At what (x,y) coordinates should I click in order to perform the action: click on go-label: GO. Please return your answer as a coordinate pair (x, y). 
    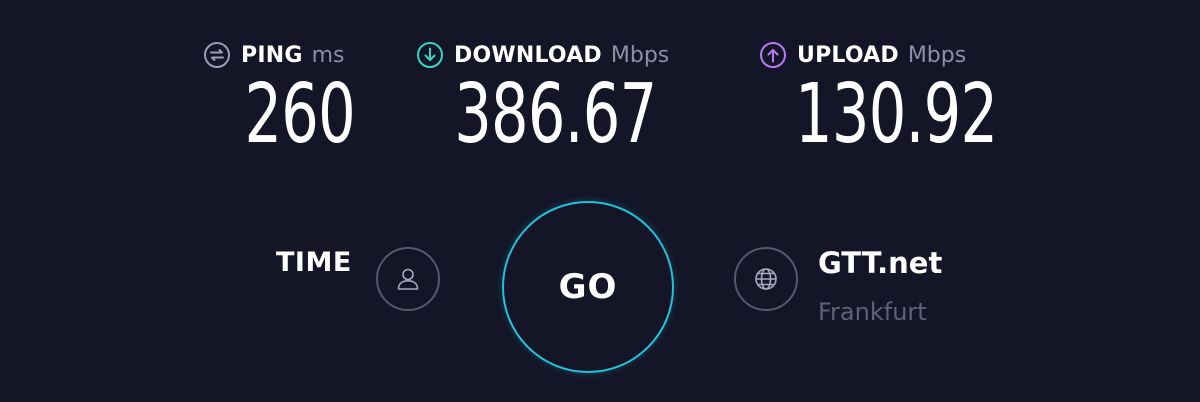
    Looking at the image, I should click on (588, 287).